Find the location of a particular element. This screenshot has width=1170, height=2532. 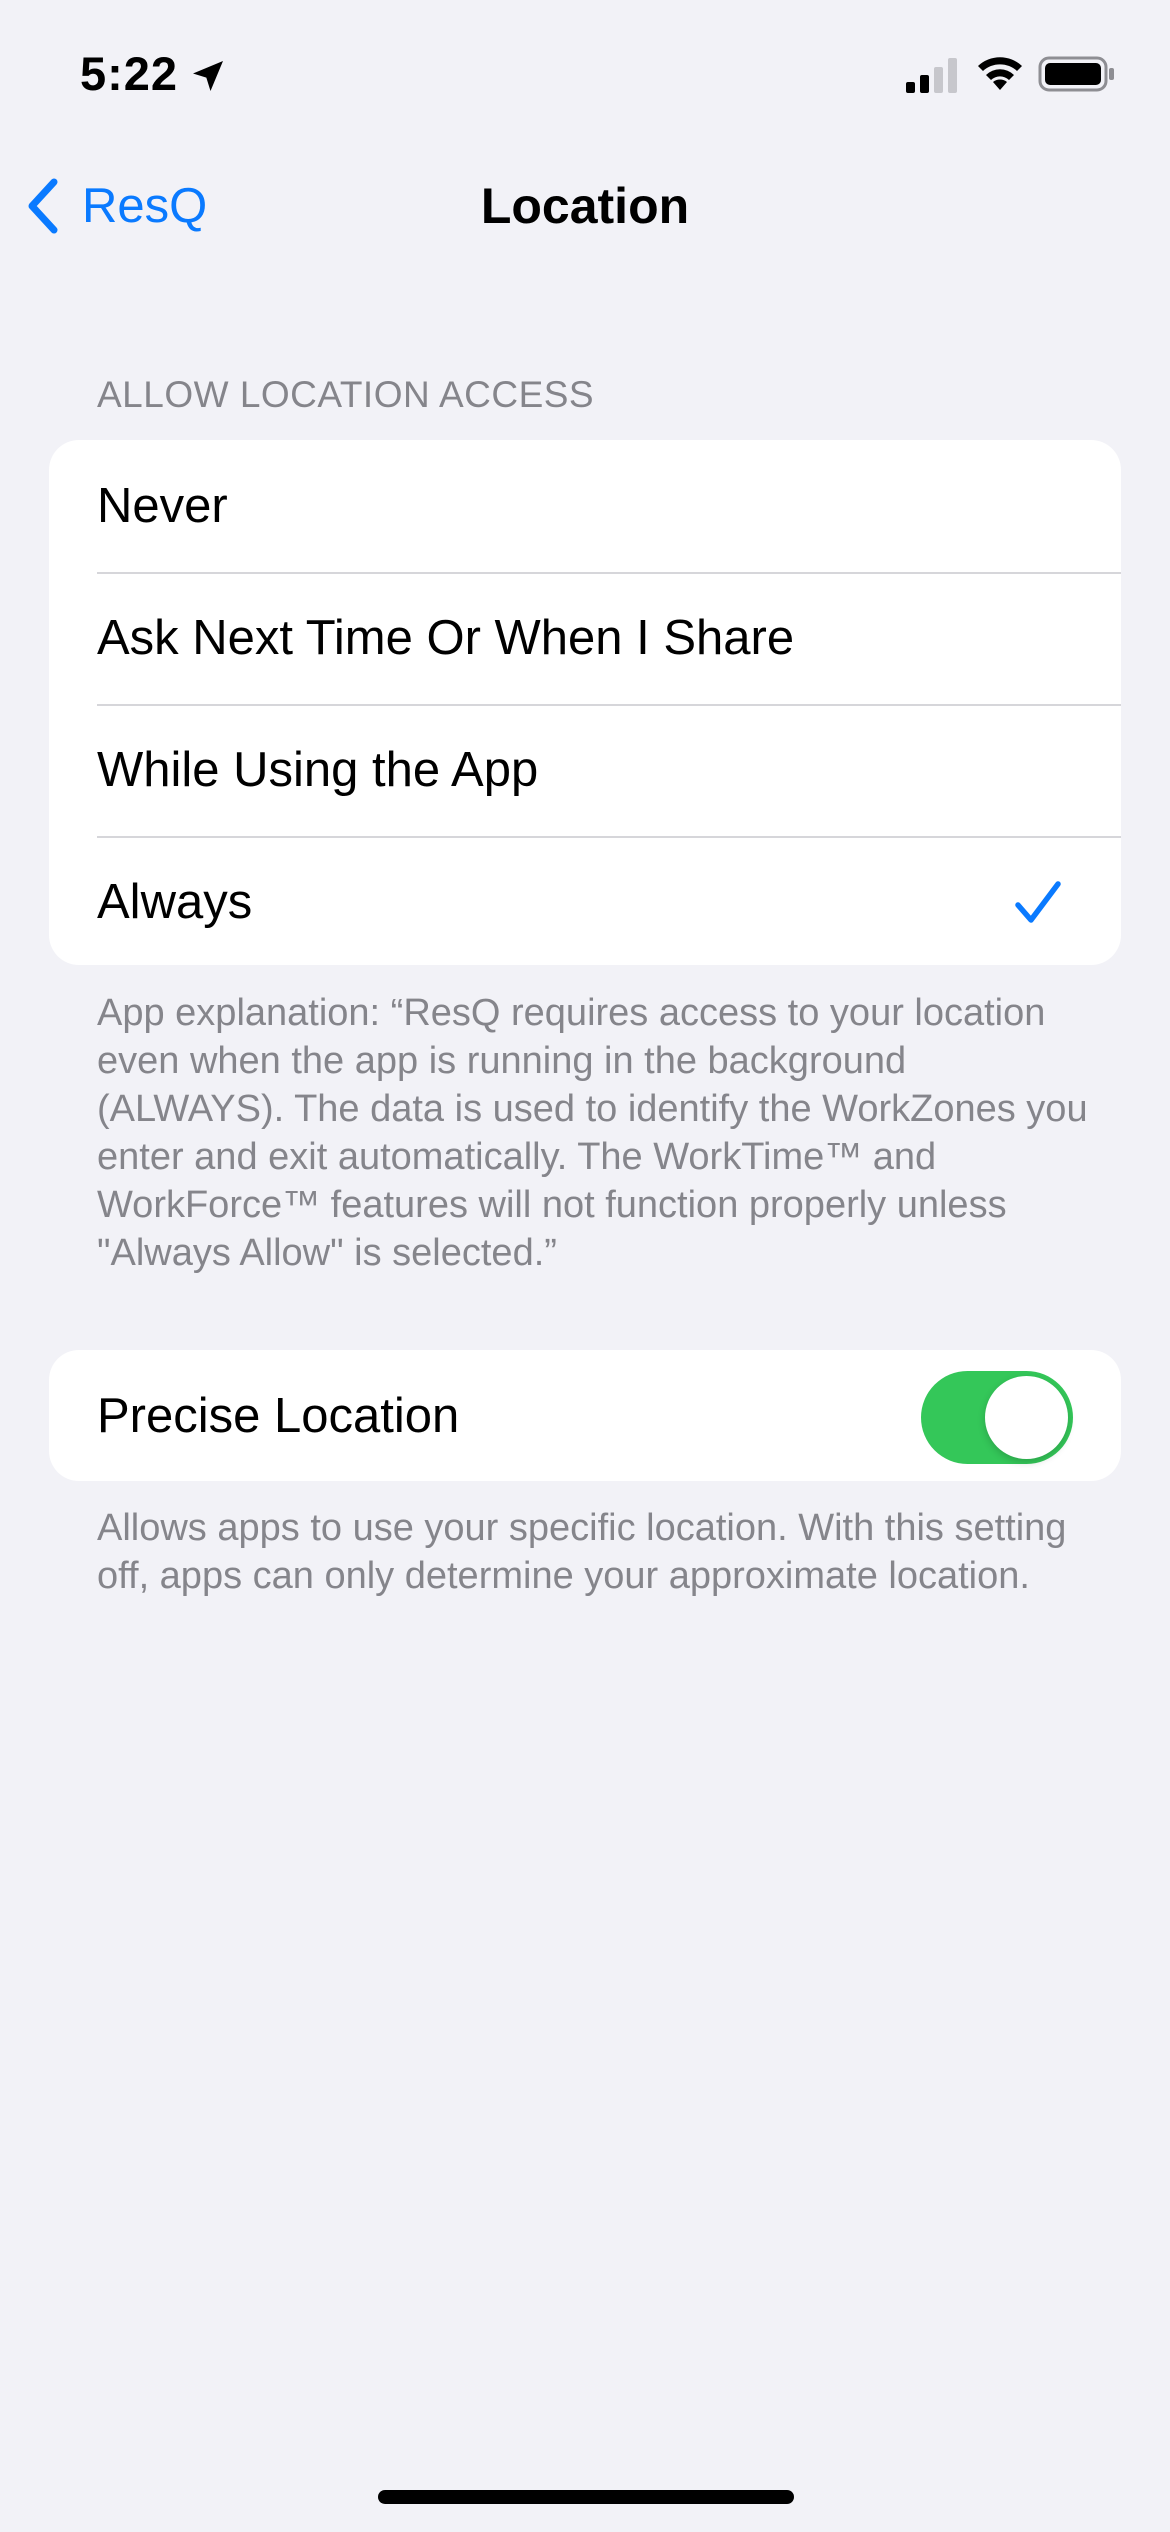

option-never: Never is located at coordinates (585, 506).